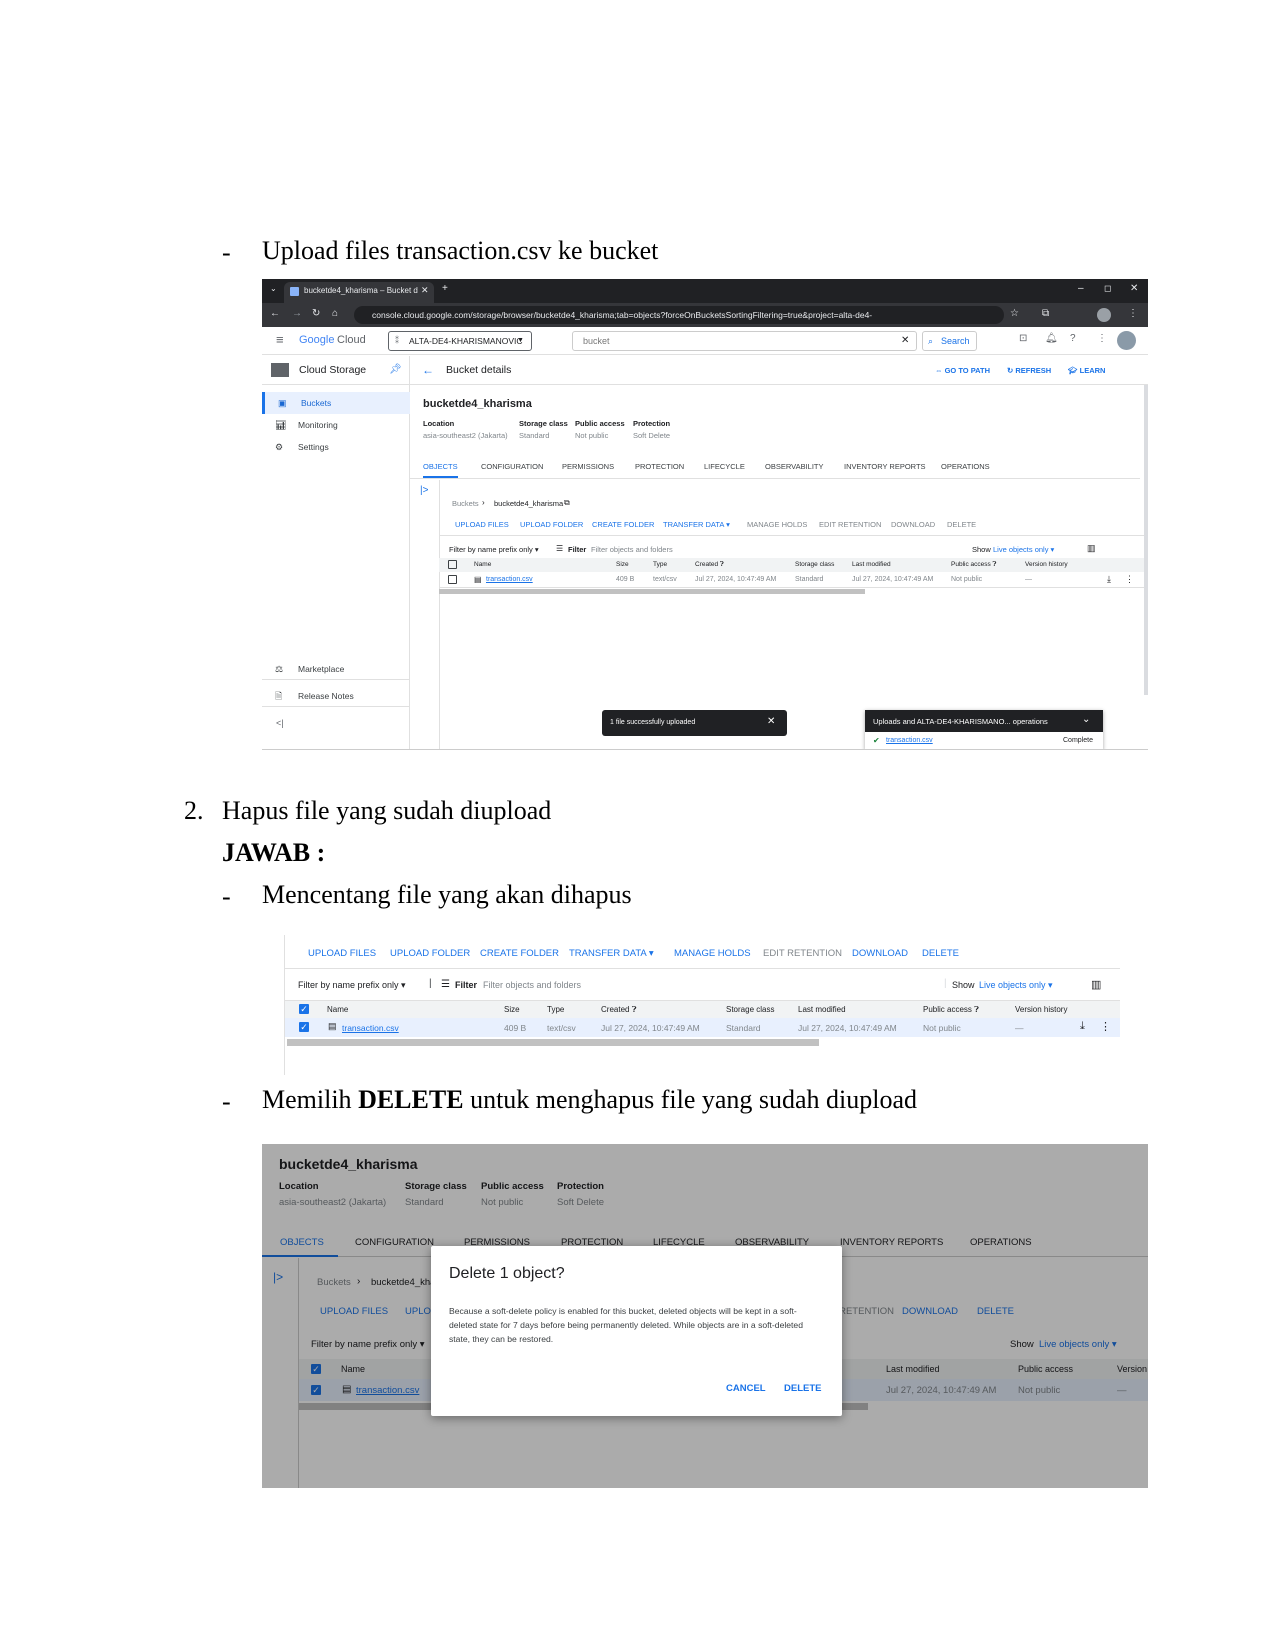 The image size is (1275, 1650). I want to click on confirm-delete-button: DELETE, so click(802, 1388).